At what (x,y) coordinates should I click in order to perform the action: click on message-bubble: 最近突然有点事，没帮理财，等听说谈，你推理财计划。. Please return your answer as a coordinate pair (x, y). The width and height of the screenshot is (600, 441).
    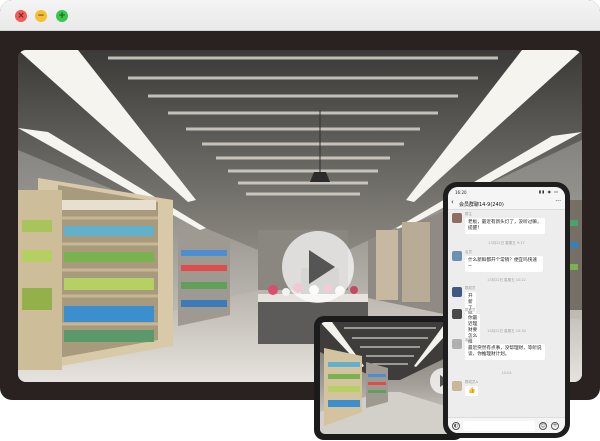
    Looking at the image, I should click on (505, 352).